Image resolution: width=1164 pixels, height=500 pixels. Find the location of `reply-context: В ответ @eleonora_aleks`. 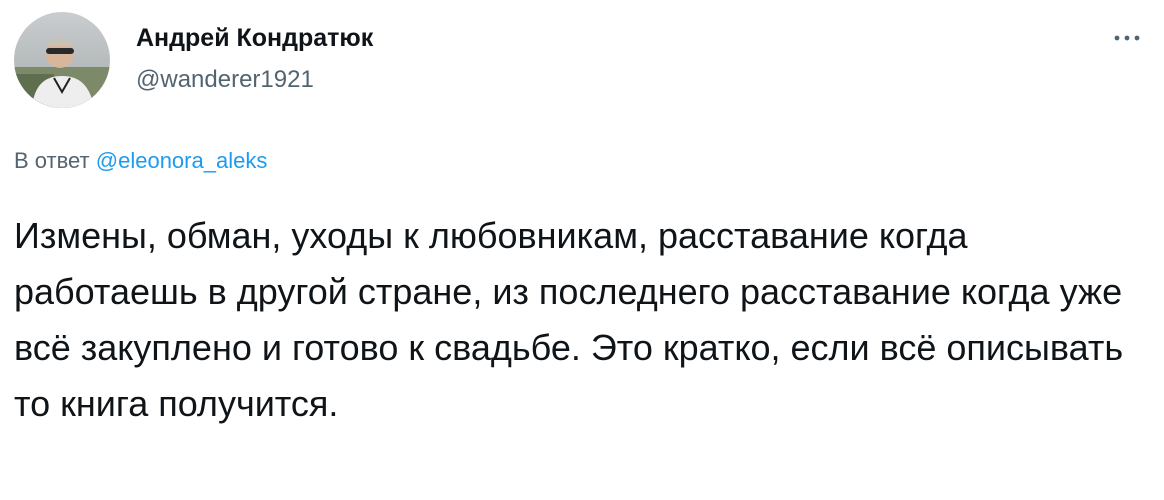

reply-context: В ответ @eleonora_aleks is located at coordinates (140, 161).